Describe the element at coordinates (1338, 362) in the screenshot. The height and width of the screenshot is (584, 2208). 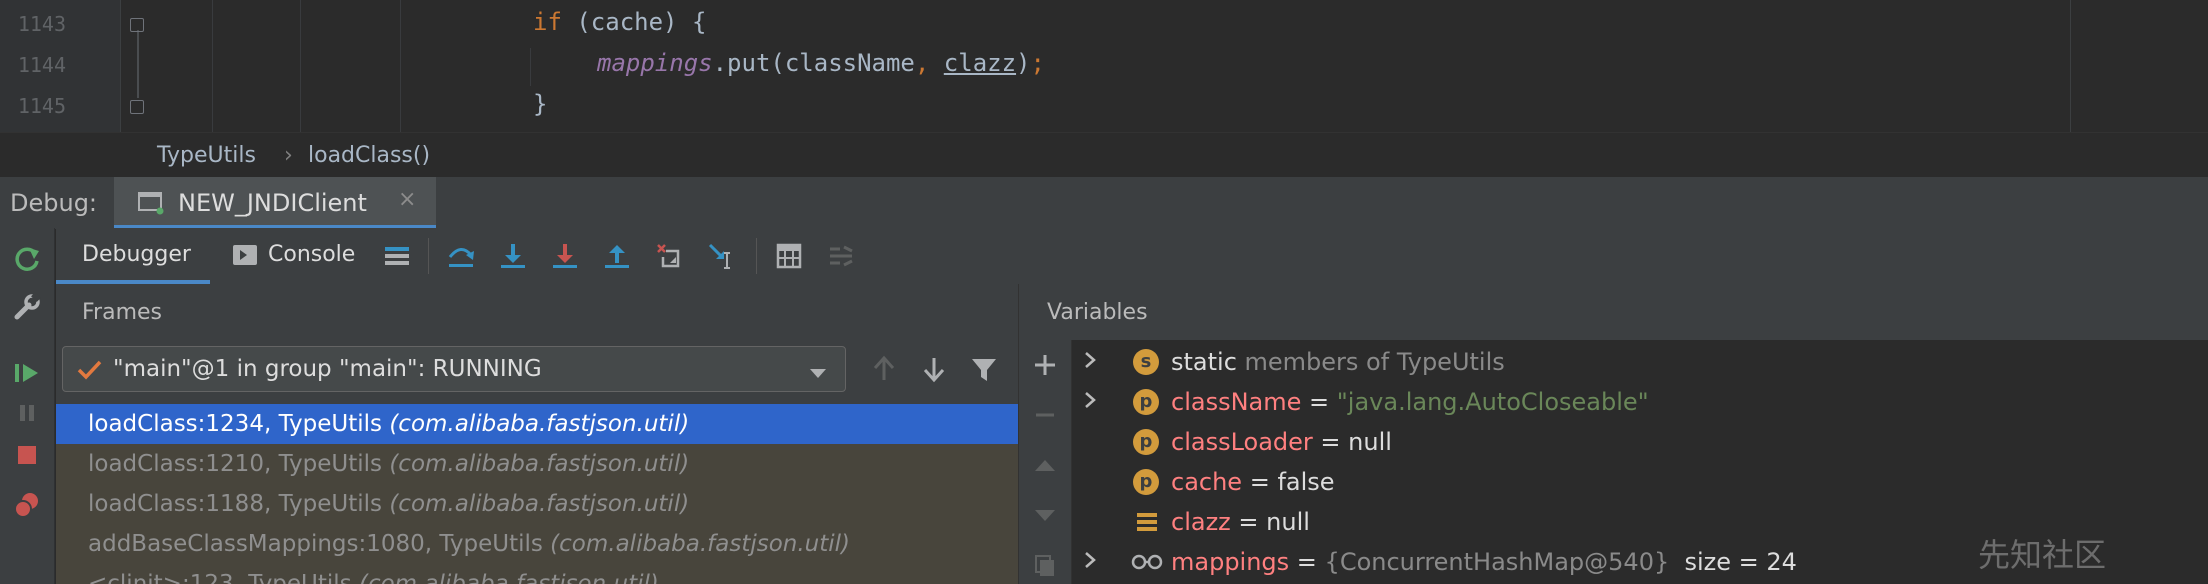
I see `variable-text: static members of TypeUtils` at that location.